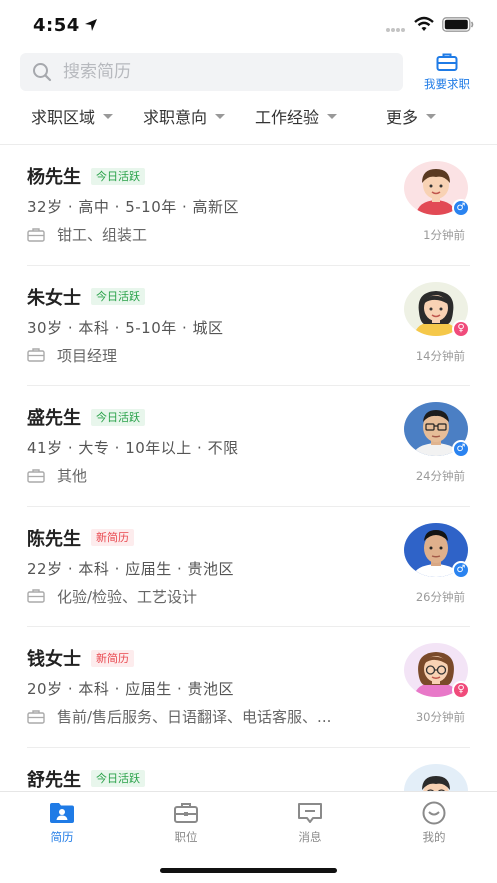 The width and height of the screenshot is (497, 883). Describe the element at coordinates (54, 659) in the screenshot. I see `candidate-name: 钱女士` at that location.